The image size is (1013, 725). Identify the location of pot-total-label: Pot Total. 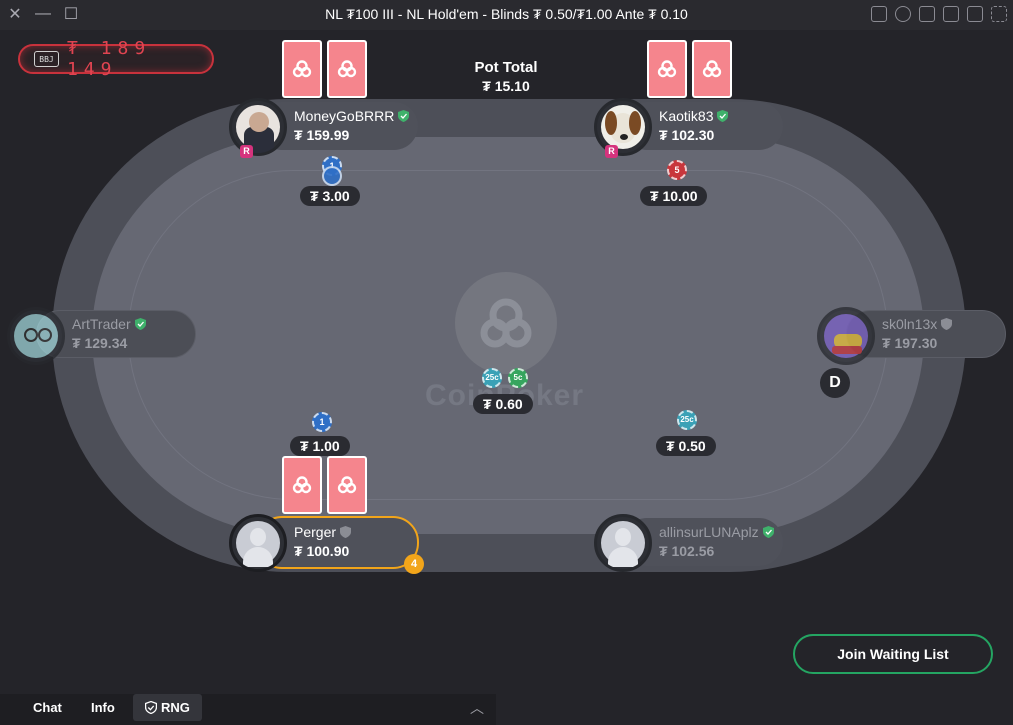
(506, 67).